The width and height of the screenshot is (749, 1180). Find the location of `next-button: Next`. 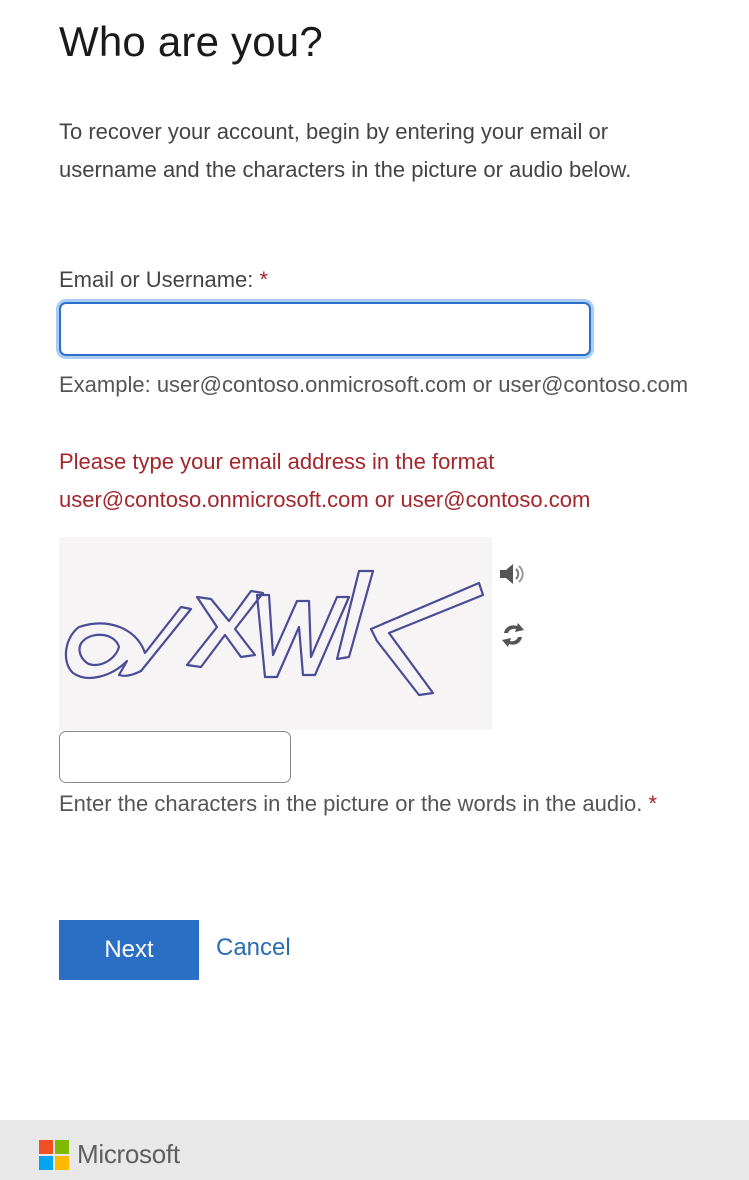

next-button: Next is located at coordinates (129, 950).